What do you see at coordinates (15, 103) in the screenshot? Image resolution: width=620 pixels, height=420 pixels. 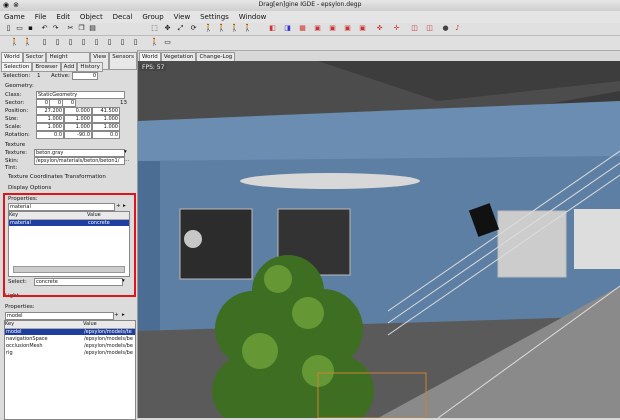 I see `sector-label: Sector:` at bounding box center [15, 103].